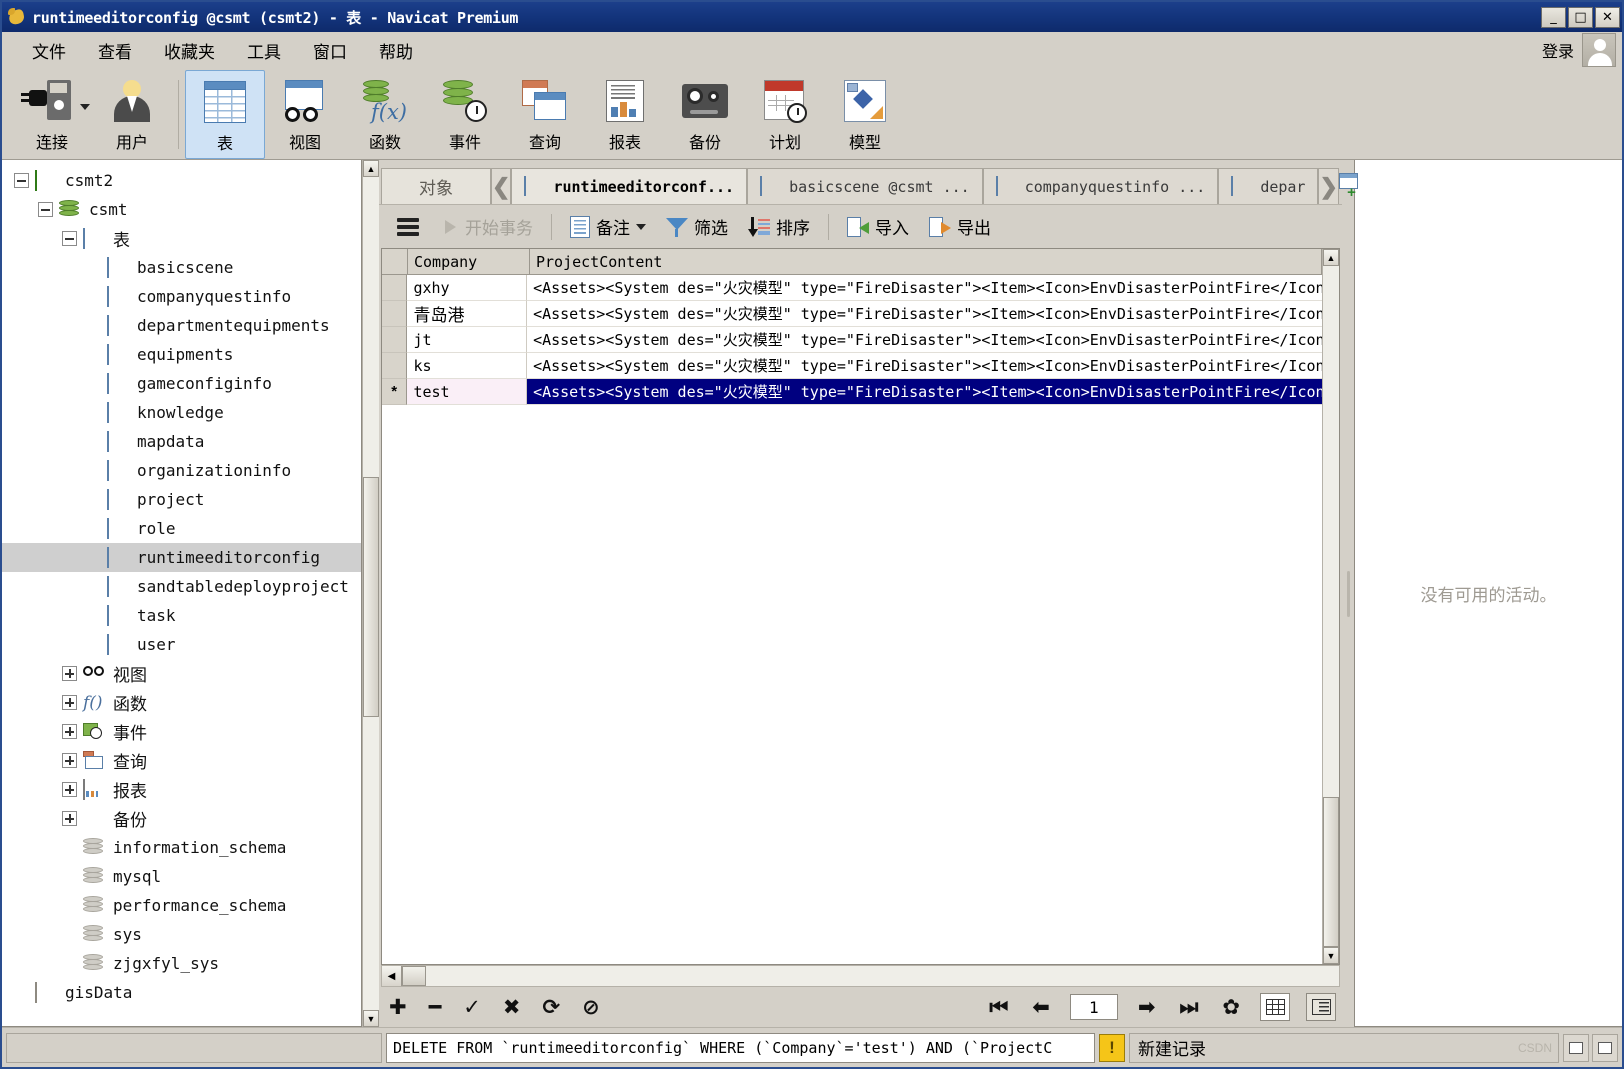  I want to click on collapse-icon, so click(21, 180).